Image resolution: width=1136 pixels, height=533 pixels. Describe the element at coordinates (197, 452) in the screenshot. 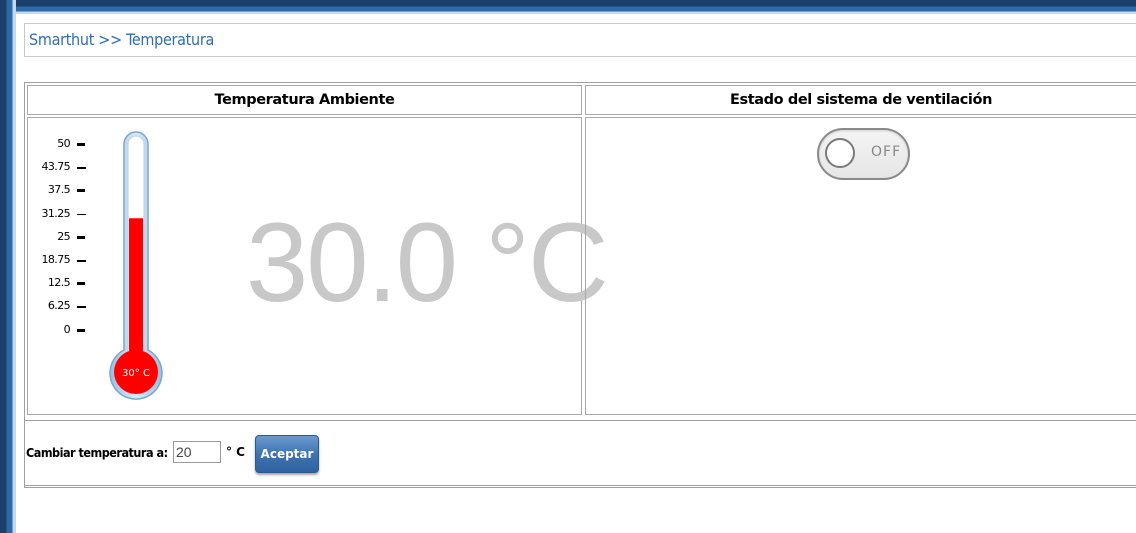

I see `temperature-input` at that location.